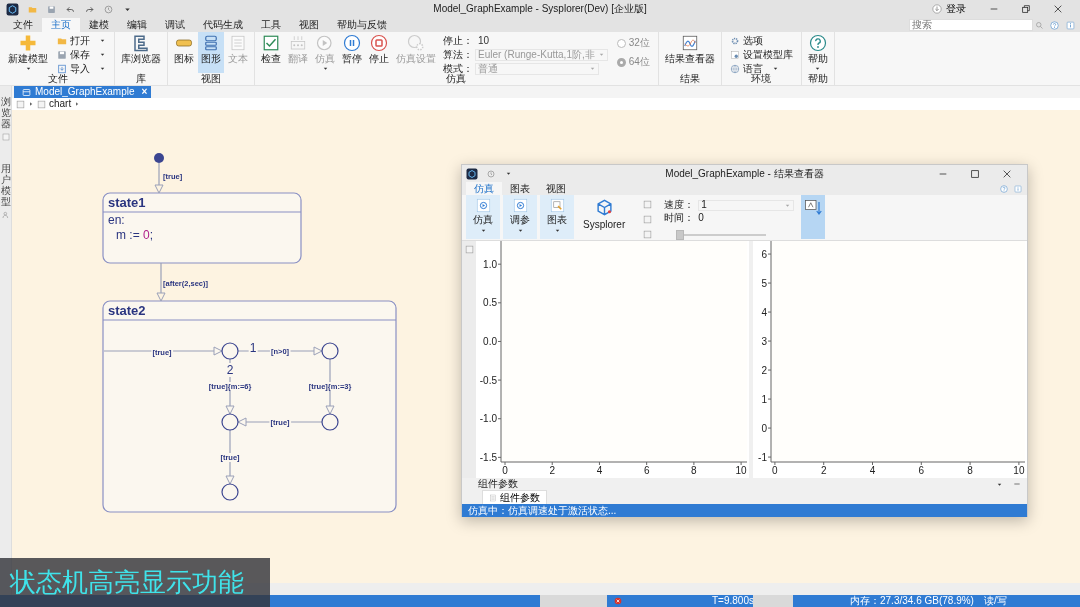  Describe the element at coordinates (211, 52) in the screenshot. I see `ribbon-button: 图形` at that location.